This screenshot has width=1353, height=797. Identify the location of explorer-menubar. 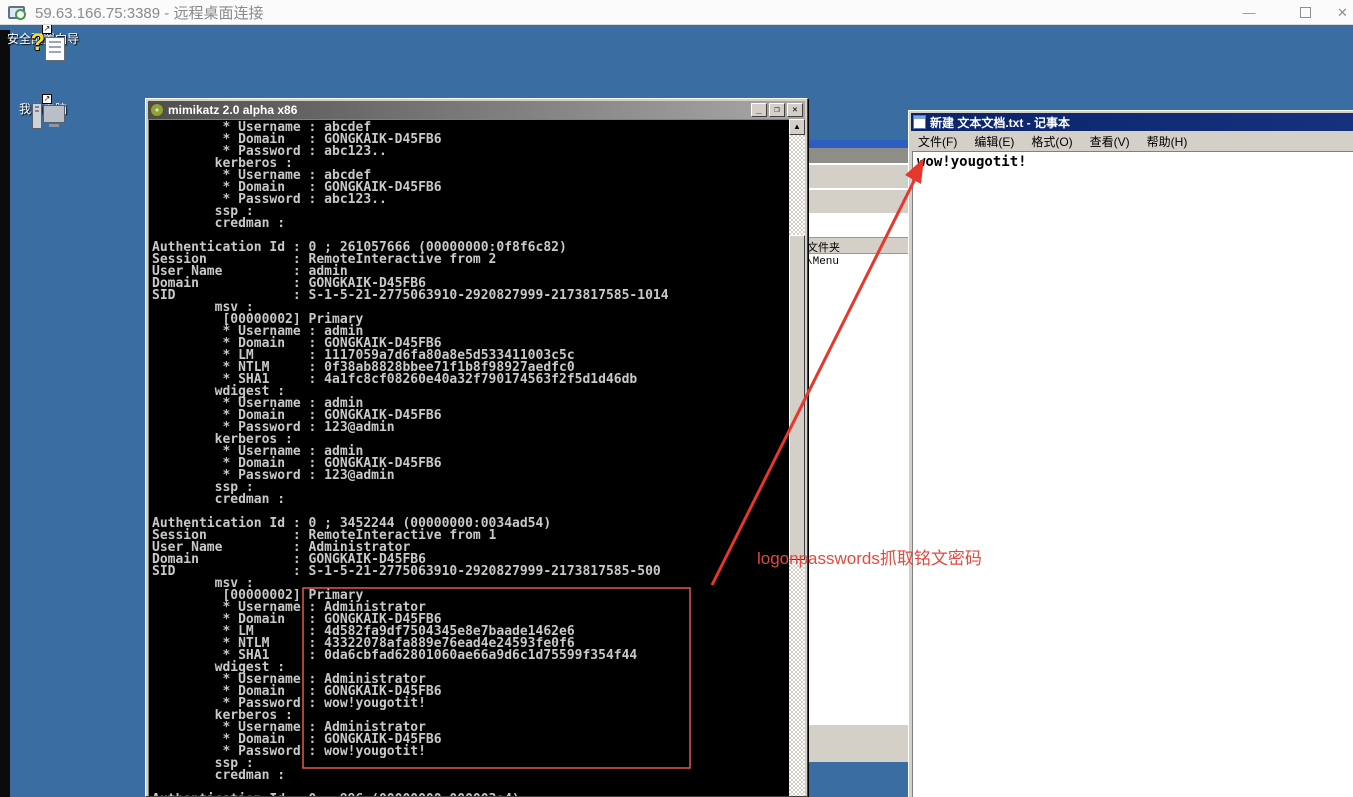
(855, 156).